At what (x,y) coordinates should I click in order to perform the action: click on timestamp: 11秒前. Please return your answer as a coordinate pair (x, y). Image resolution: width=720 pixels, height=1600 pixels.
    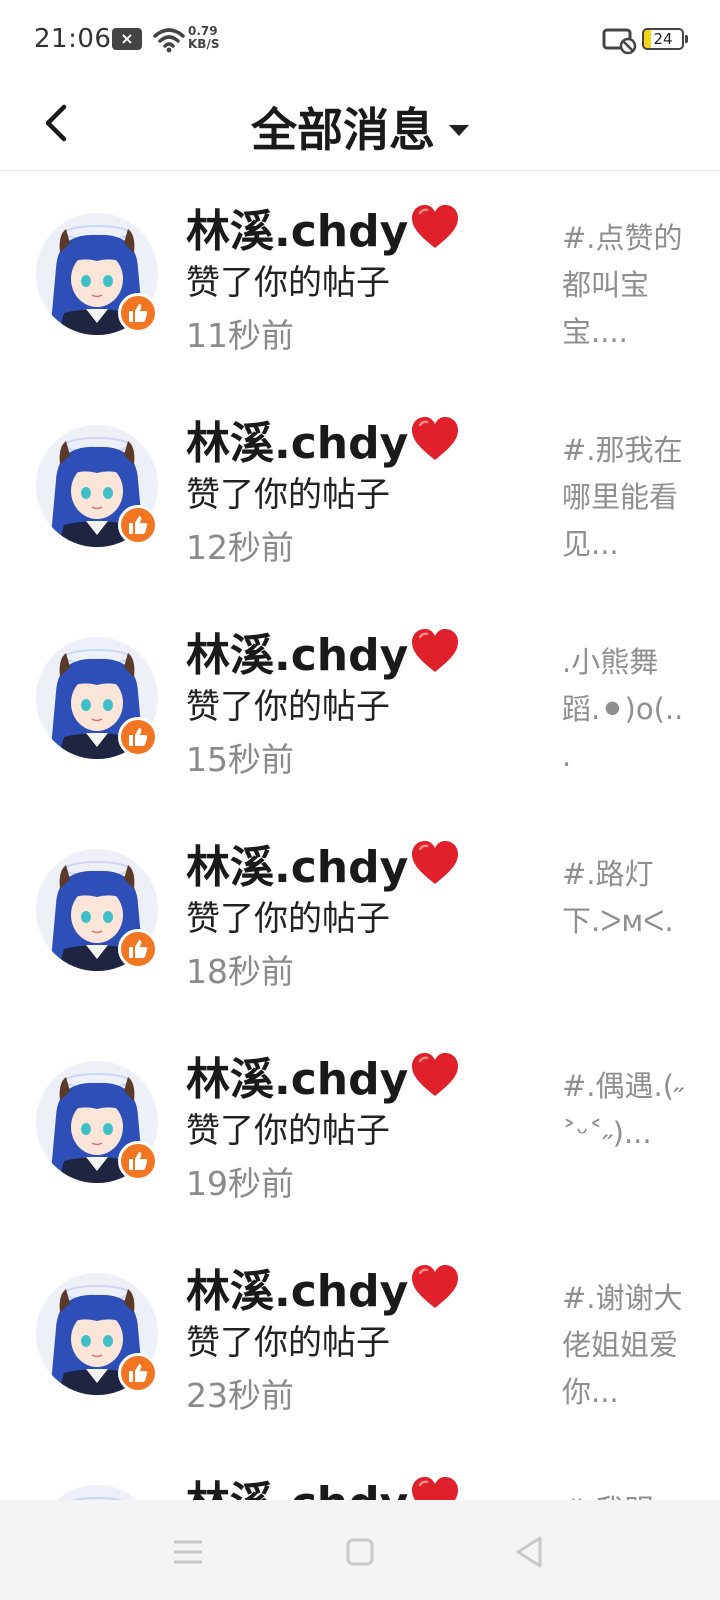
    Looking at the image, I should click on (240, 335).